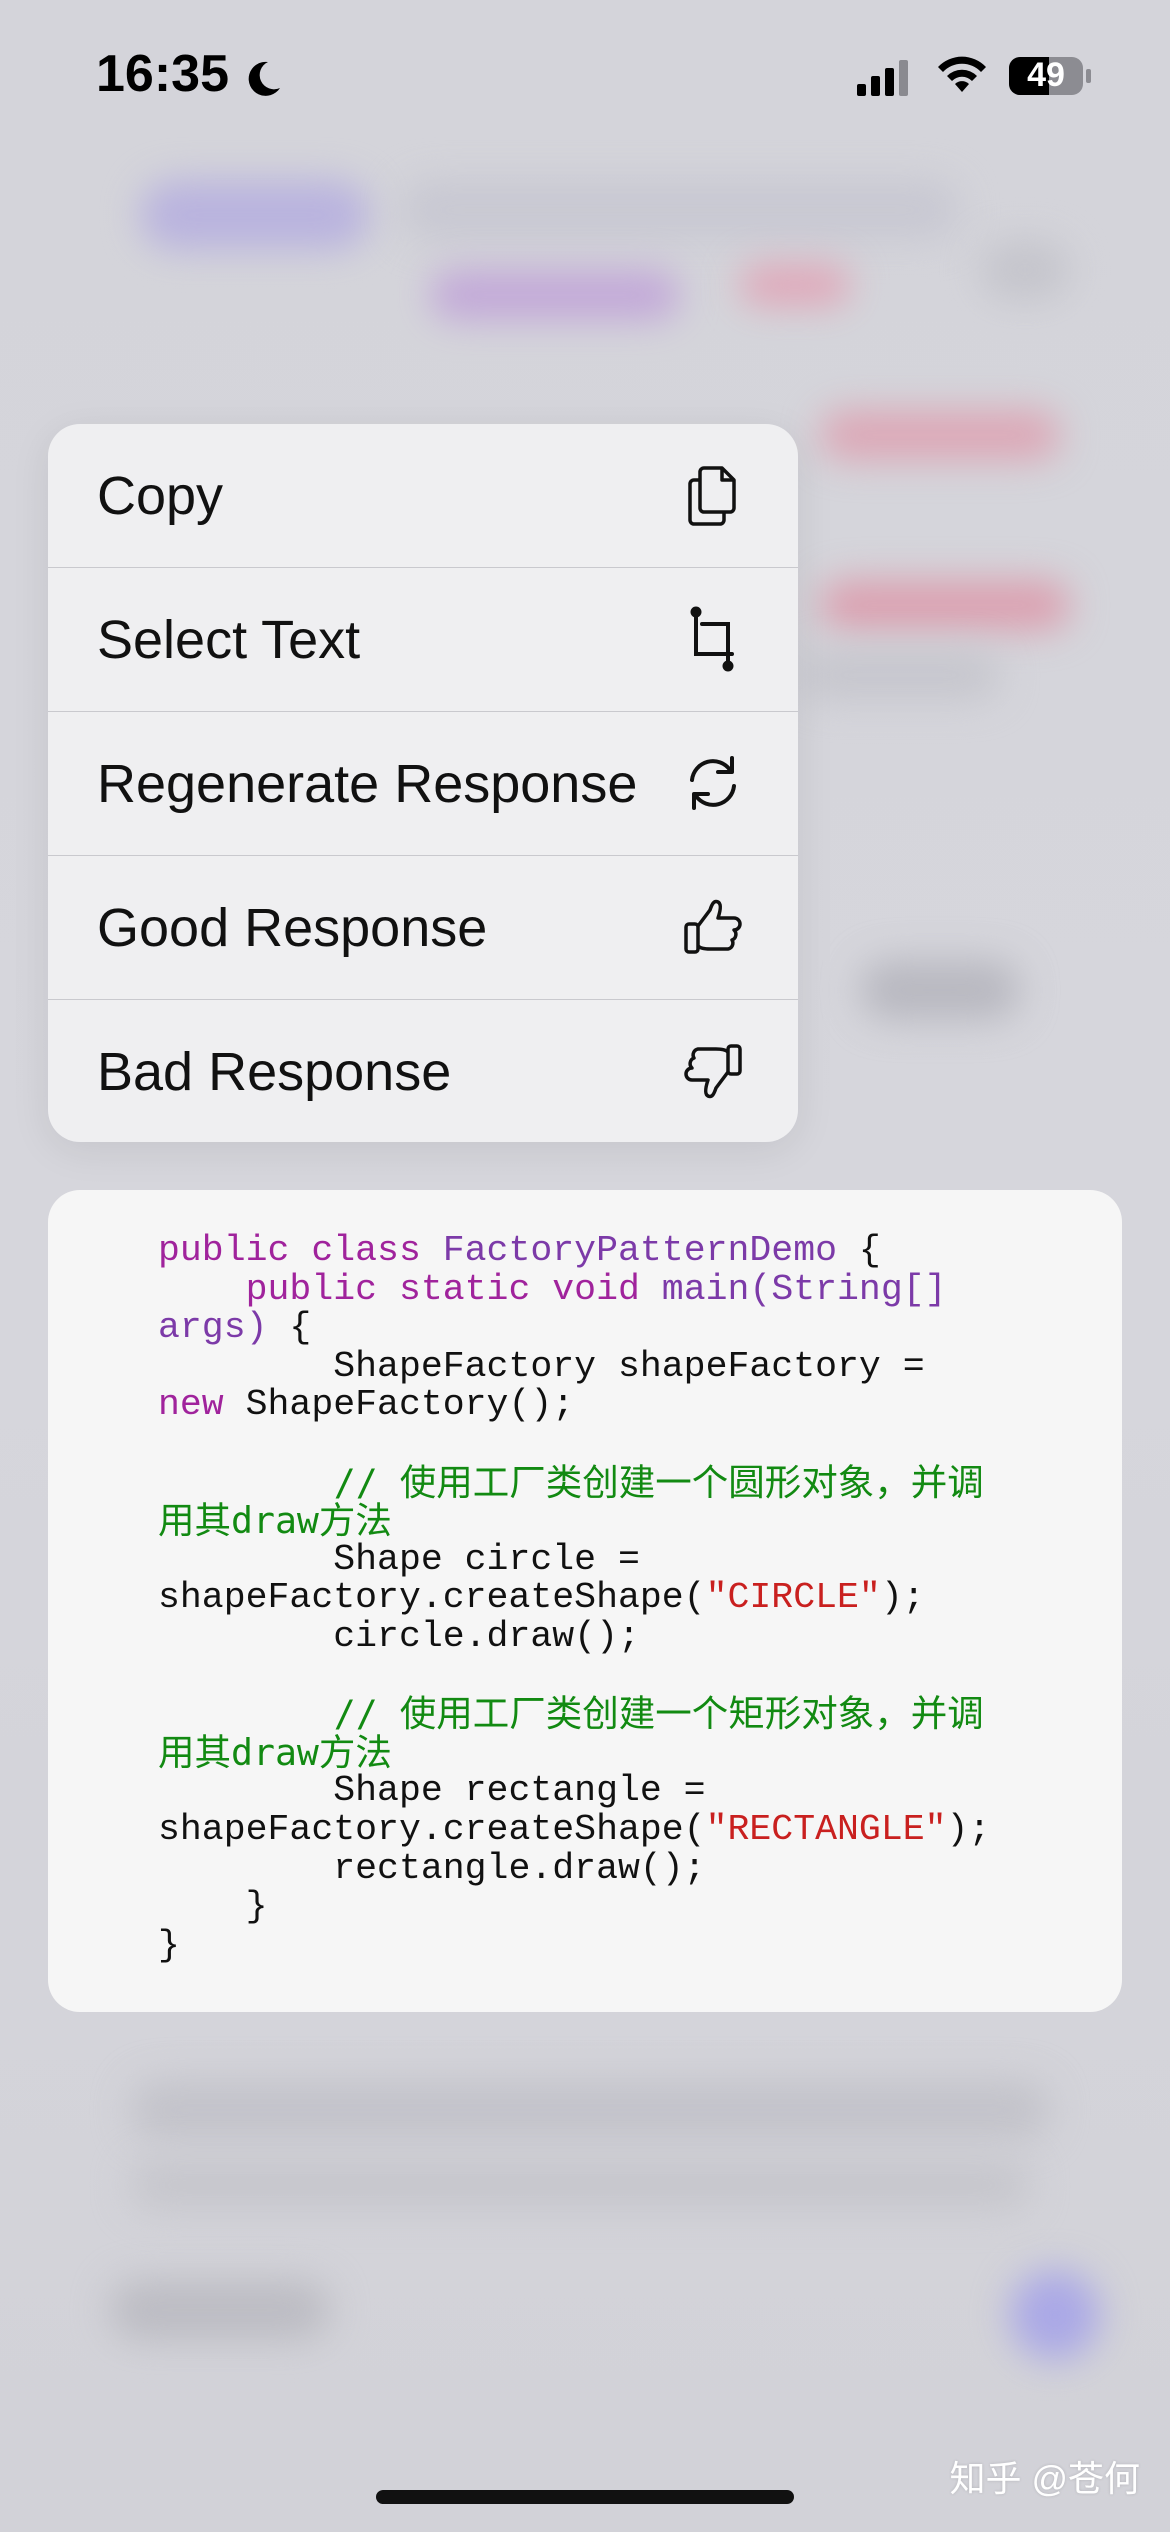 The height and width of the screenshot is (2532, 1170). What do you see at coordinates (640, 1250) in the screenshot?
I see `code-token: FactoryPatternDemo` at bounding box center [640, 1250].